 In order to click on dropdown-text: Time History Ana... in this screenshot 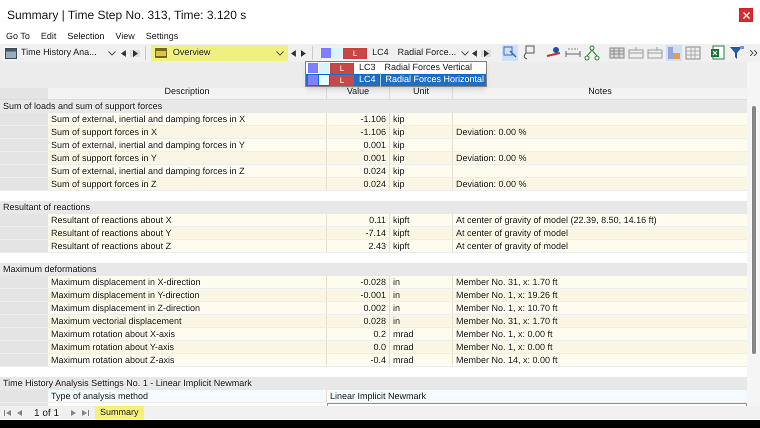, I will do `click(59, 53)`.